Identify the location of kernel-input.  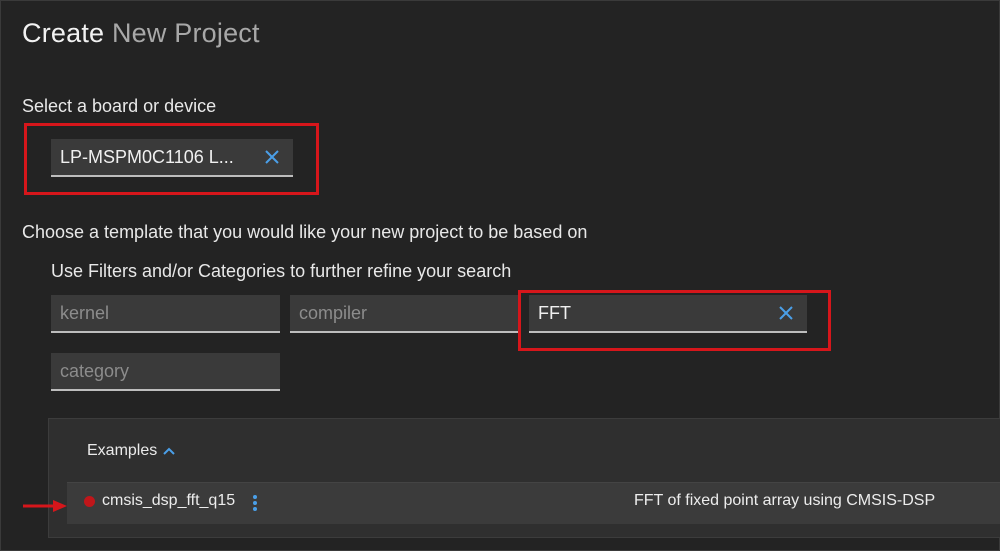
(165, 313).